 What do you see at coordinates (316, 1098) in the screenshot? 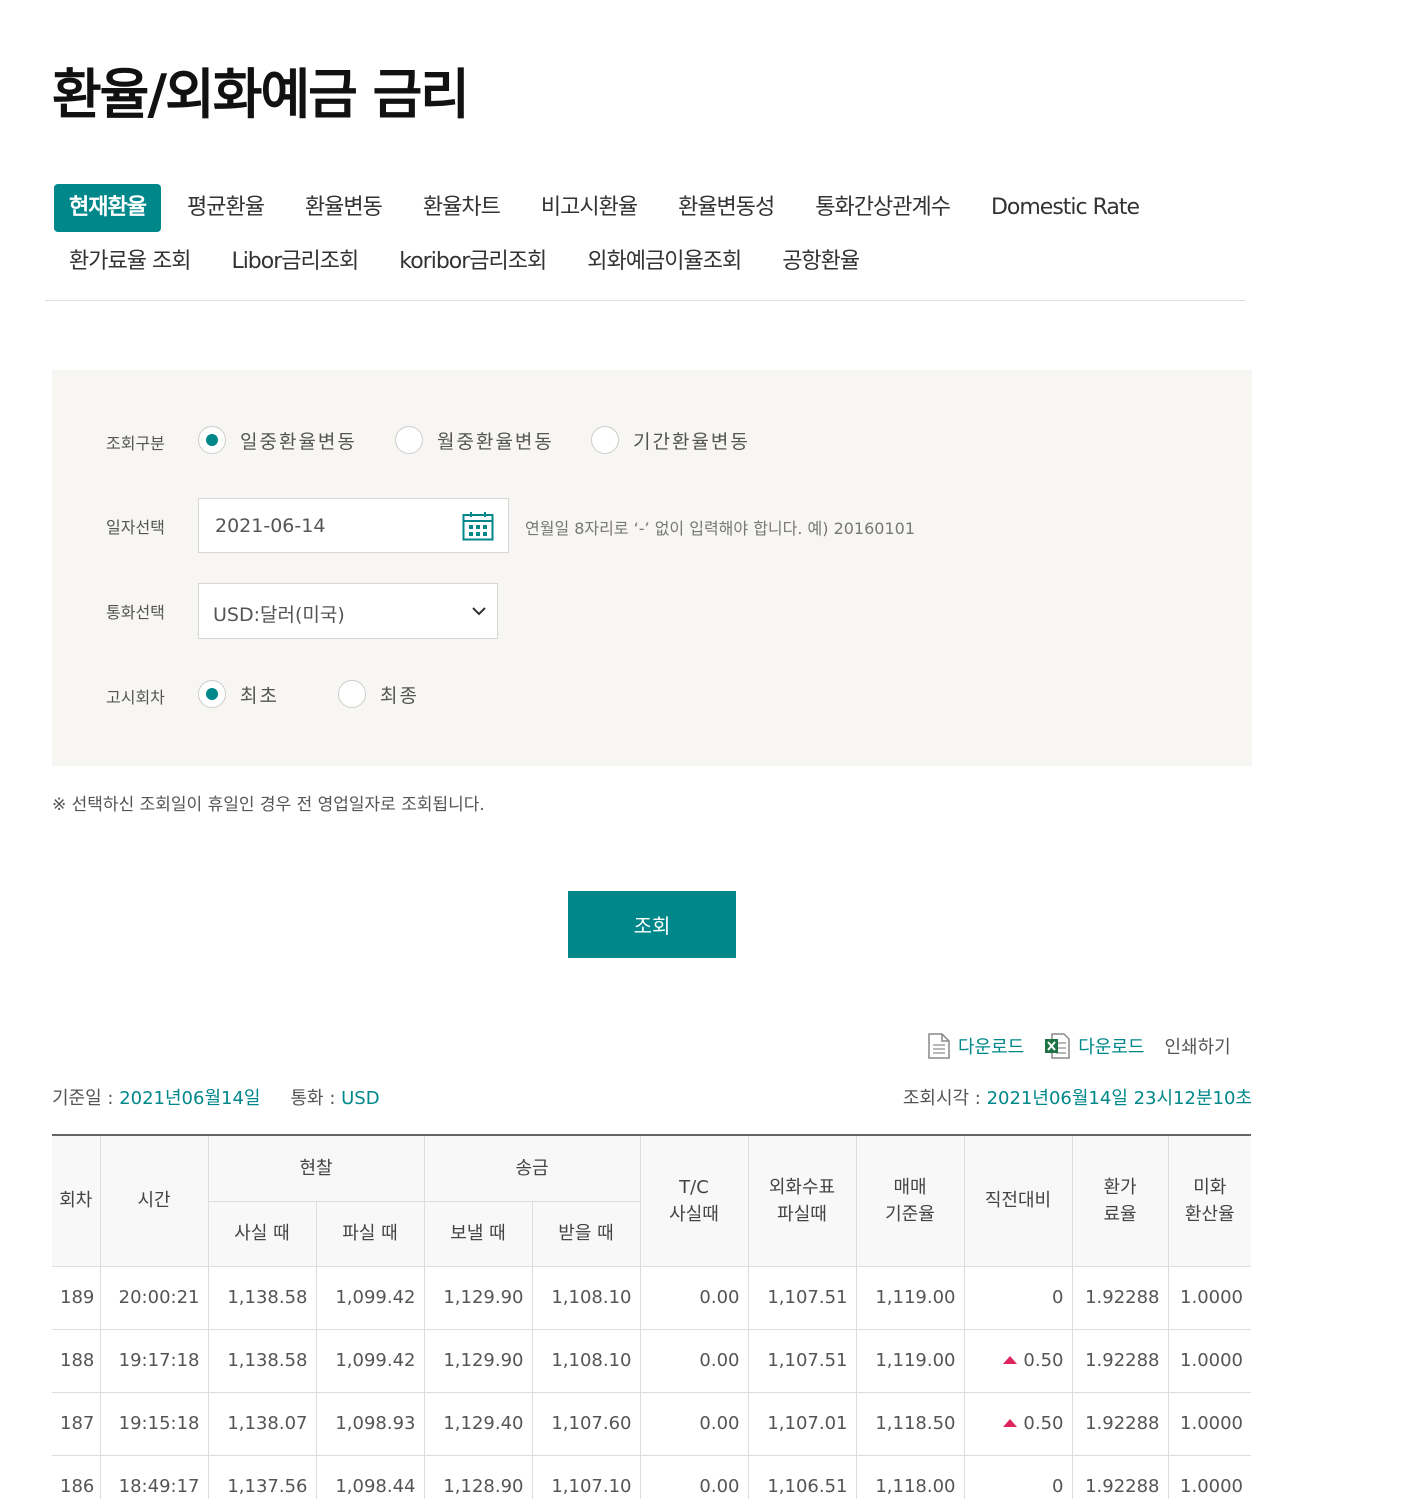
I see `currency-info-label: 통화 :` at bounding box center [316, 1098].